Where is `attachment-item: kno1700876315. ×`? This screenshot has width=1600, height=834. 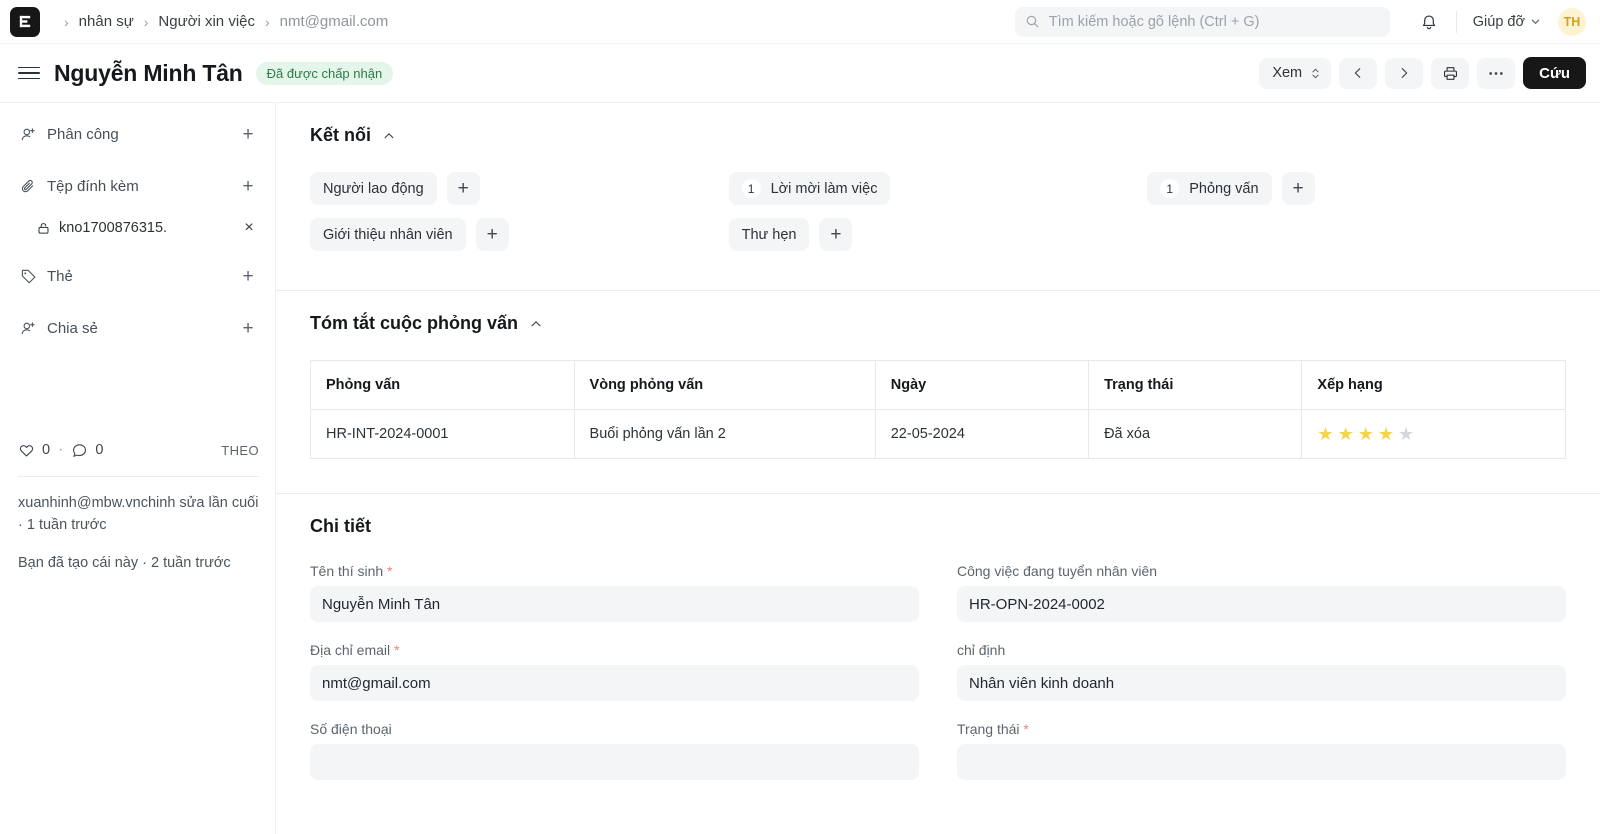
attachment-item: kno1700876315. × is located at coordinates (138, 228).